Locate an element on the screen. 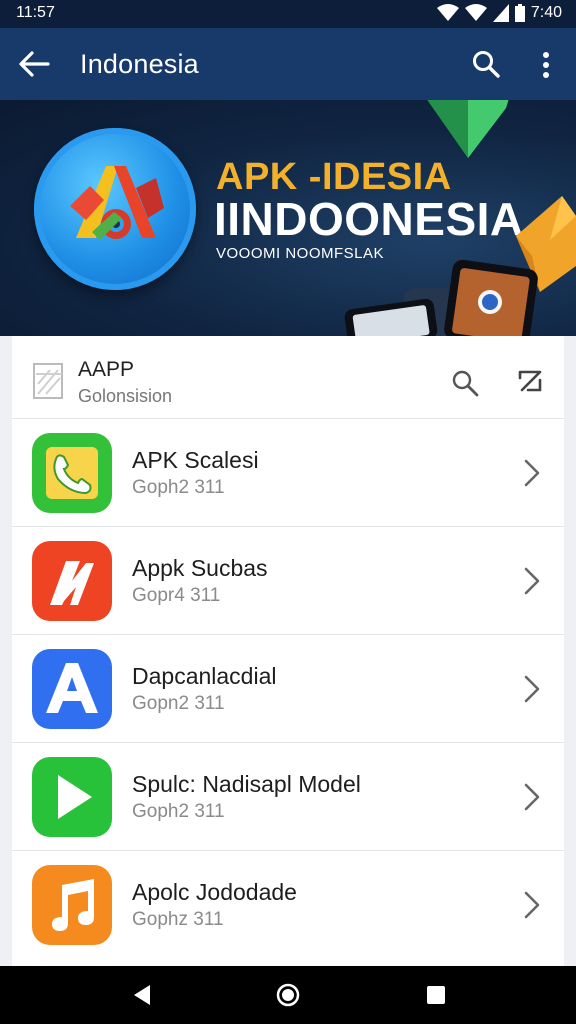  list-item: Spulc: Nadisapl Model Goph2 311 is located at coordinates (288, 796).